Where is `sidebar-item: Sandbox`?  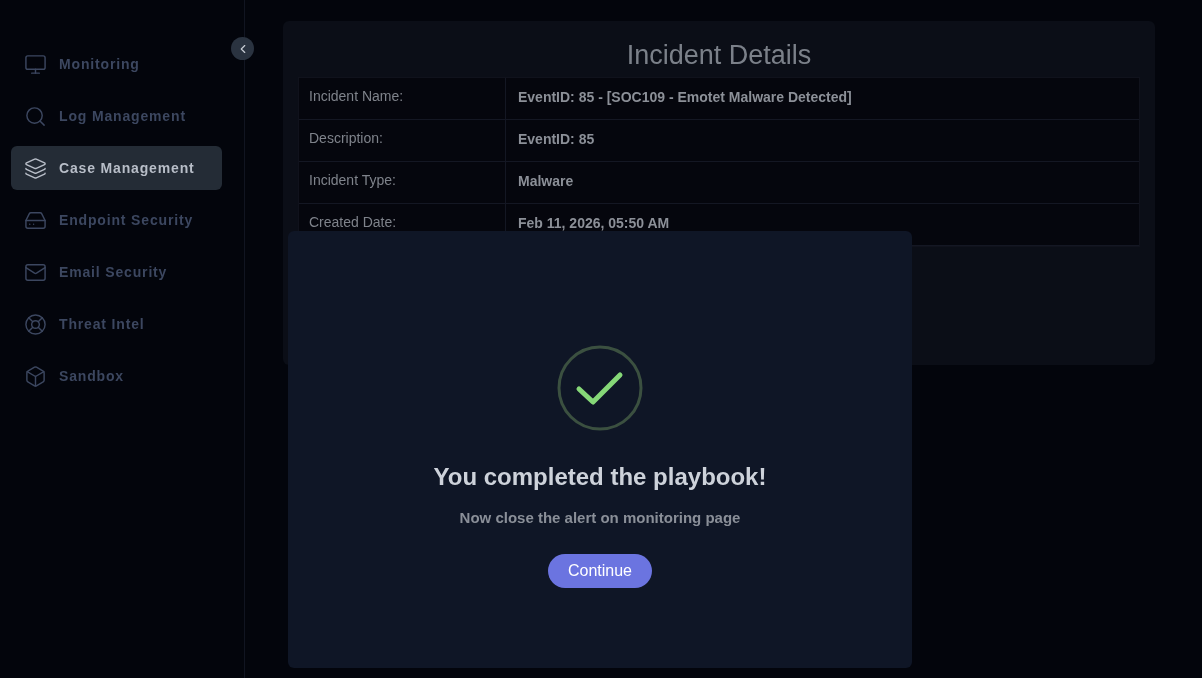 sidebar-item: Sandbox is located at coordinates (116, 376).